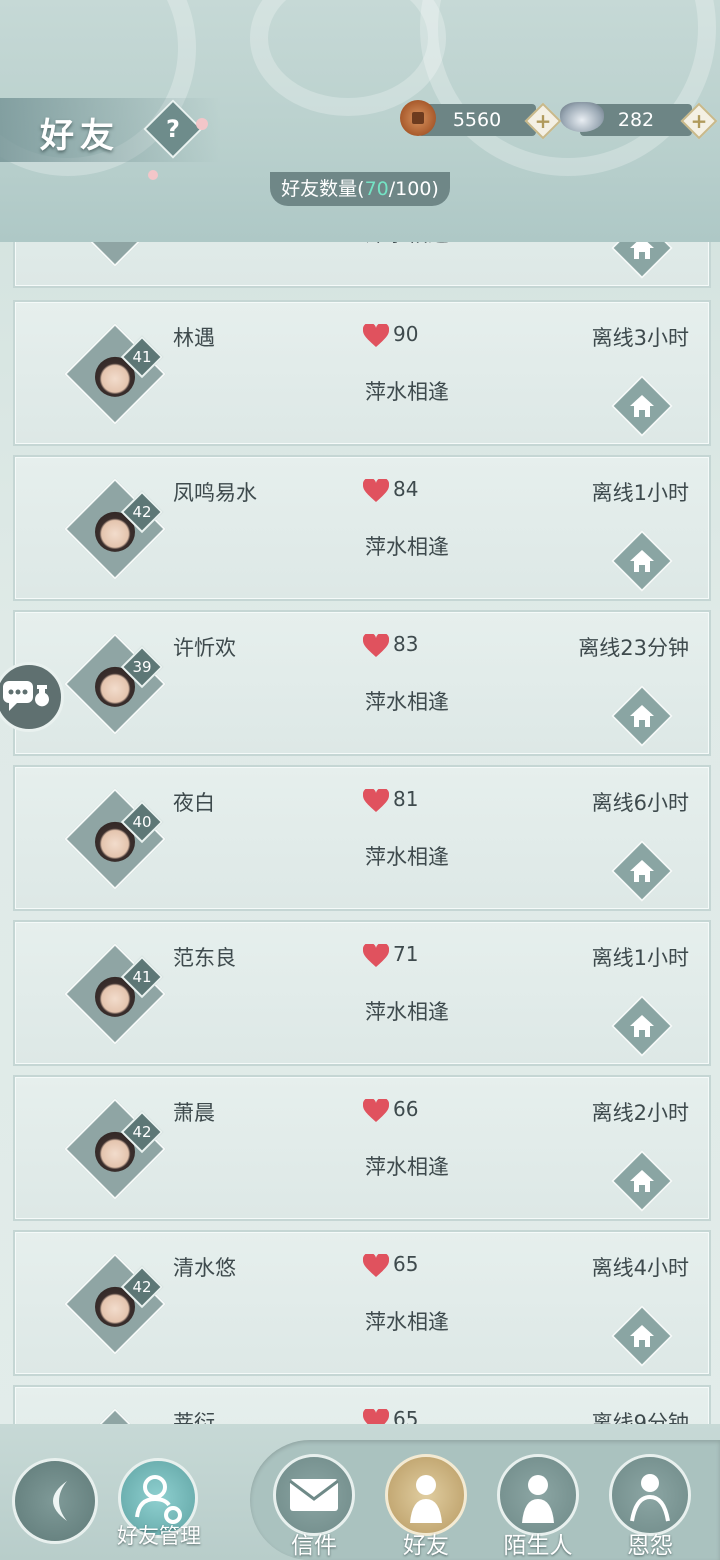  Describe the element at coordinates (204, 1268) in the screenshot. I see `friend-name: 清水悠` at that location.